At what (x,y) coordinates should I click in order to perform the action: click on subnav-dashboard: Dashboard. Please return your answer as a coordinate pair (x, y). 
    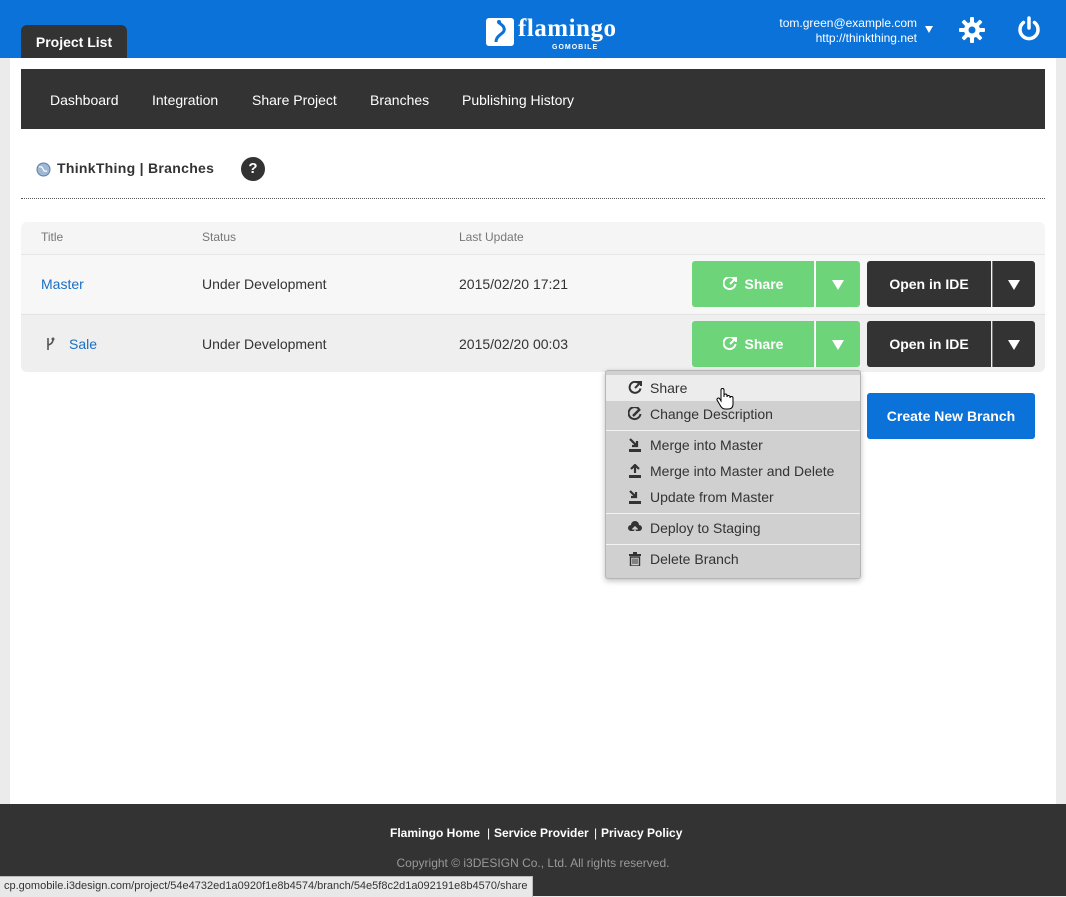
    Looking at the image, I should click on (84, 100).